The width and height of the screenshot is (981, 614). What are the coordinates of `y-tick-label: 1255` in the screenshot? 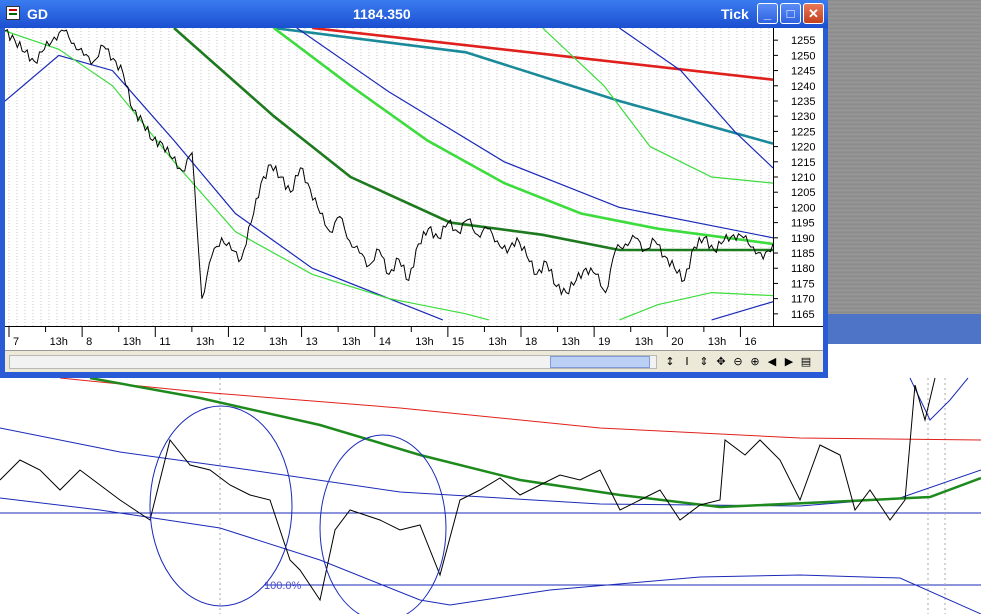 It's located at (803, 41).